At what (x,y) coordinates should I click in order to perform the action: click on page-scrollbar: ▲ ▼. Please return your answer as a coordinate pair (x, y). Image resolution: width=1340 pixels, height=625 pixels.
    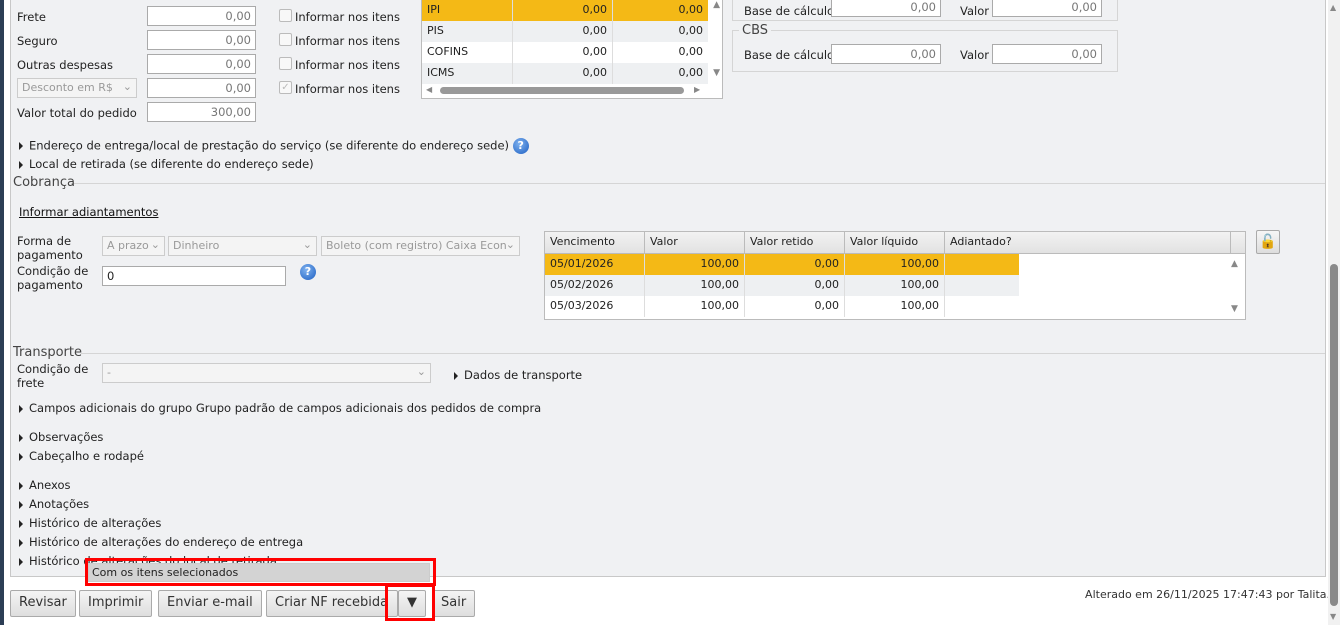
    Looking at the image, I should click on (1334, 312).